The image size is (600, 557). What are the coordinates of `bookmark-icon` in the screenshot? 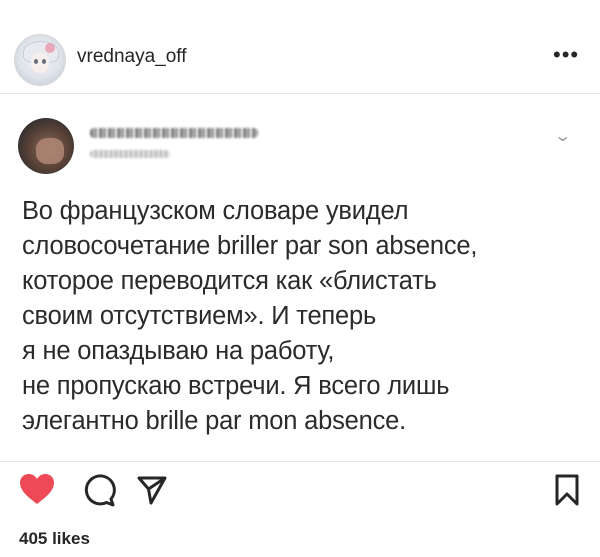 It's located at (567, 490).